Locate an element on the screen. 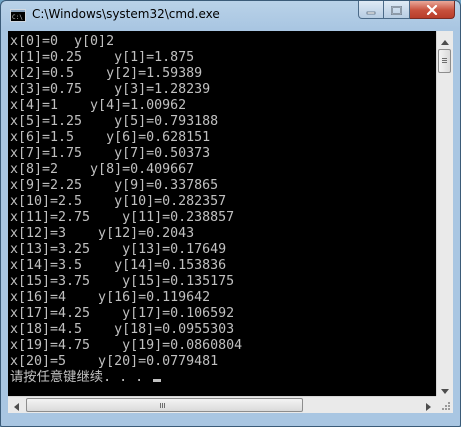 The image size is (461, 427). console-line: x[8]=2 y[8]=0.409667 is located at coordinates (102, 169).